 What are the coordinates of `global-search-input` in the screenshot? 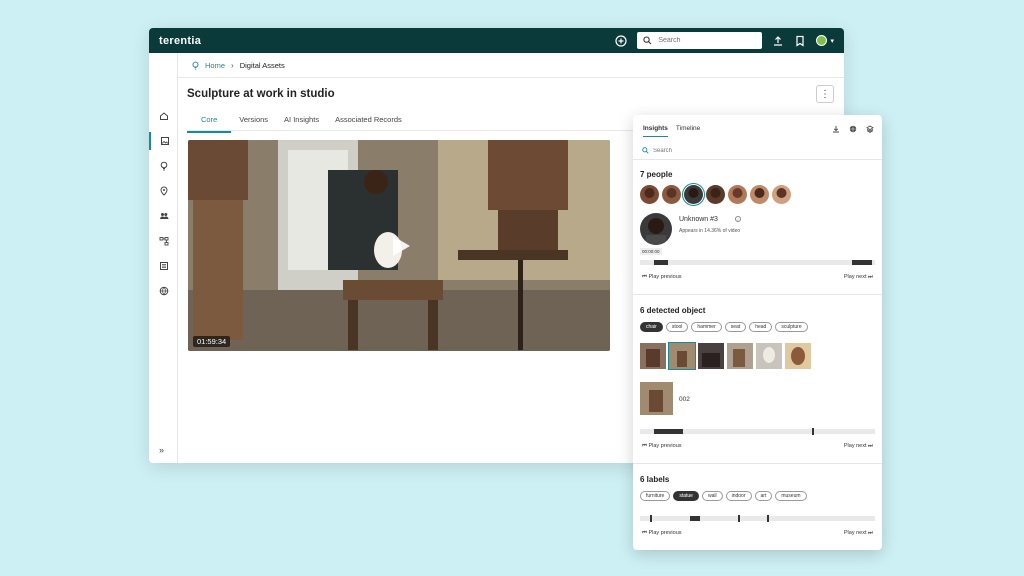 It's located at (707, 40).